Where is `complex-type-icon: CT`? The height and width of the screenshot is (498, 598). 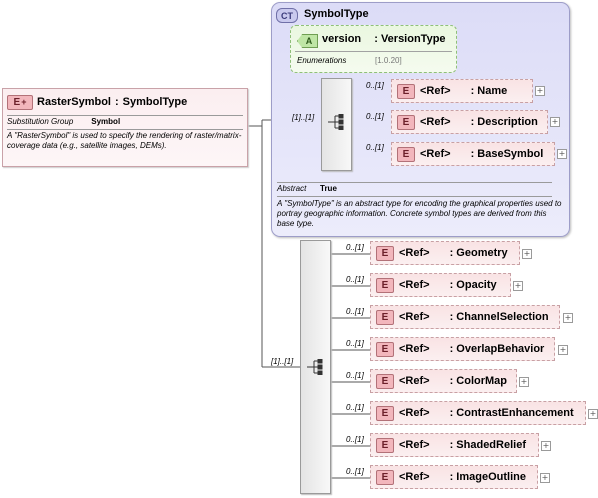 complex-type-icon: CT is located at coordinates (287, 15).